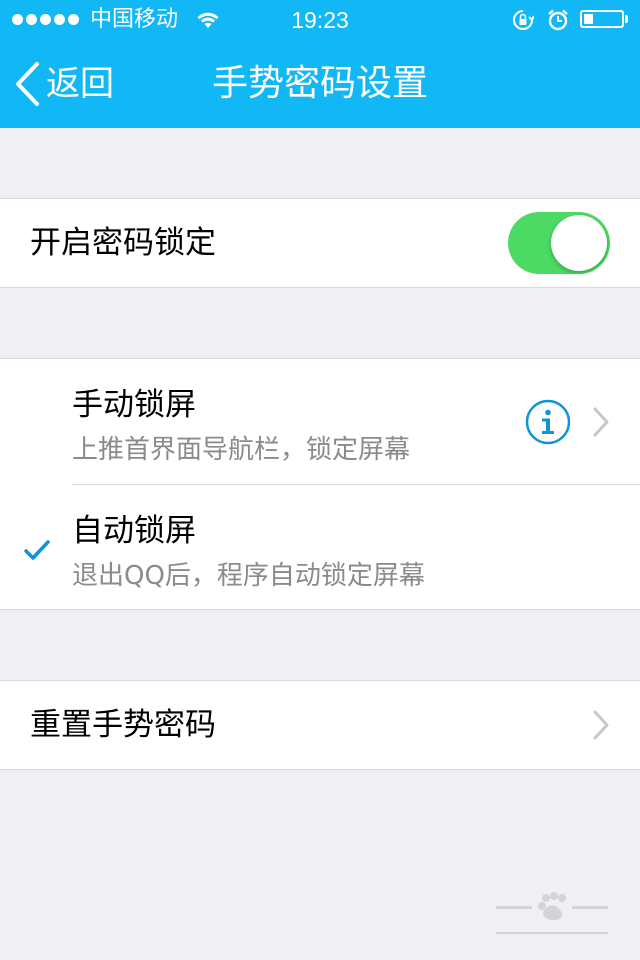  What do you see at coordinates (80, 84) in the screenshot?
I see `back-label: 返回` at bounding box center [80, 84].